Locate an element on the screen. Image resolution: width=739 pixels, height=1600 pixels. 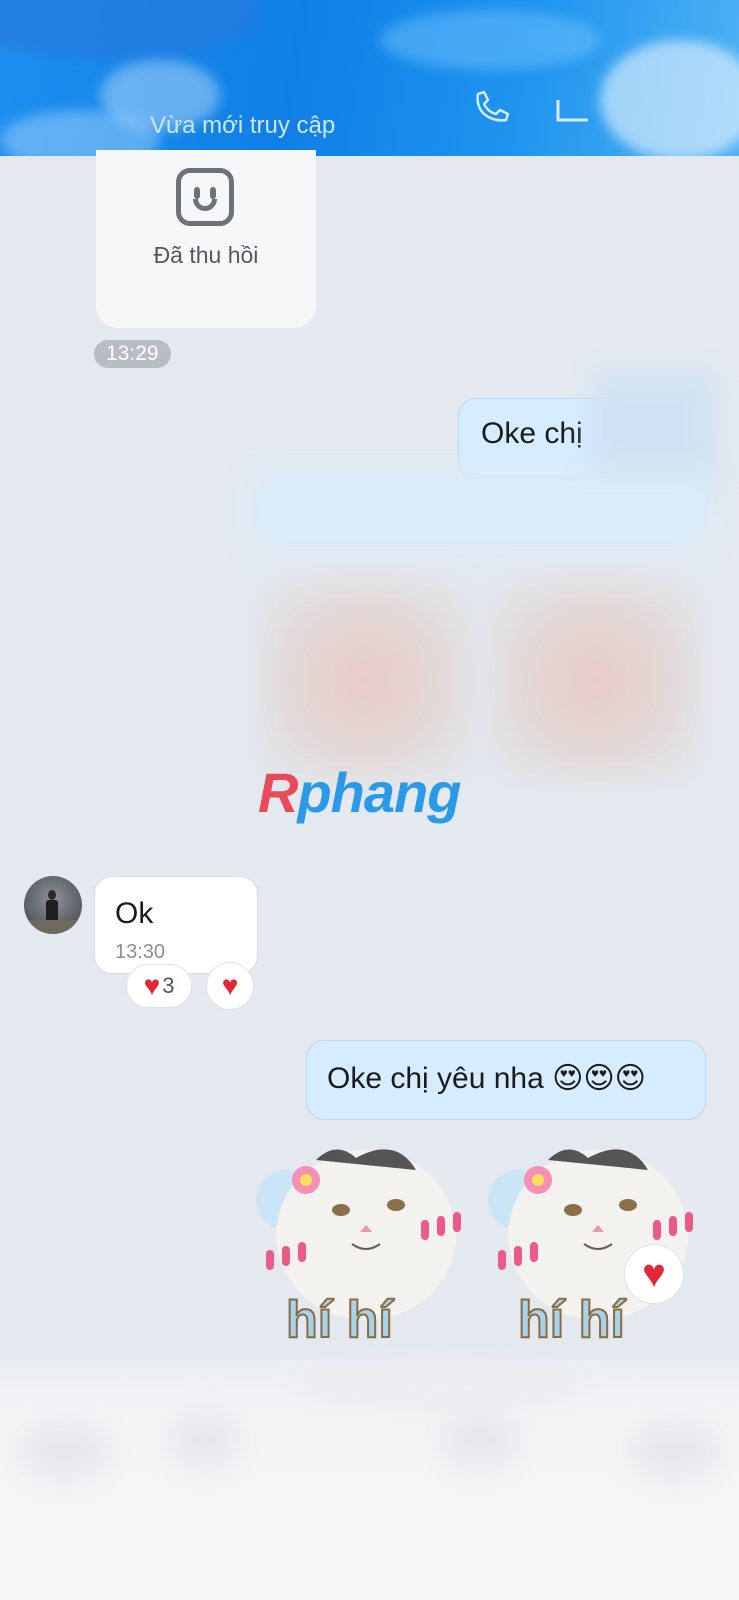
reaction-summary: ♥ 3 is located at coordinates (159, 986).